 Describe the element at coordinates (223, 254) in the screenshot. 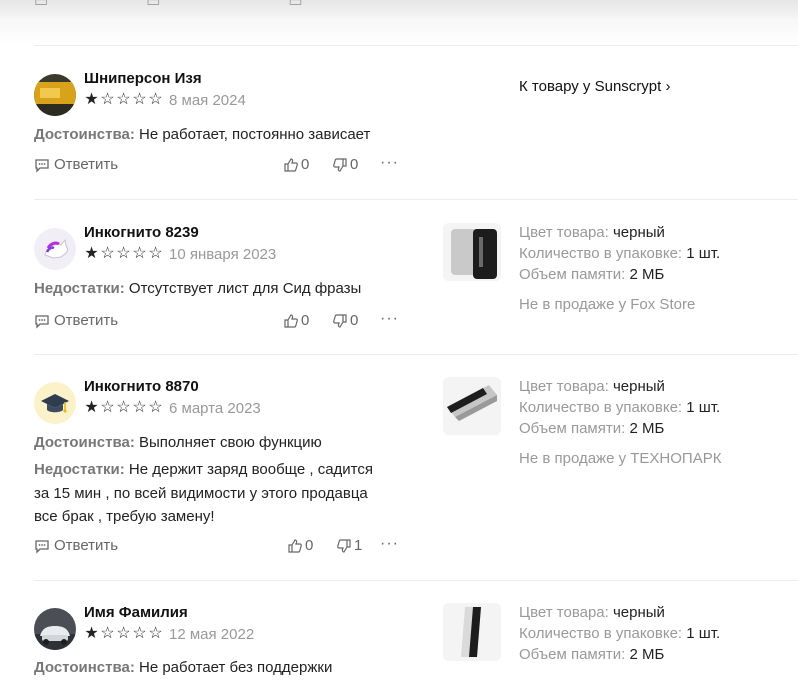

I see `review-date: 10 января 2023` at that location.